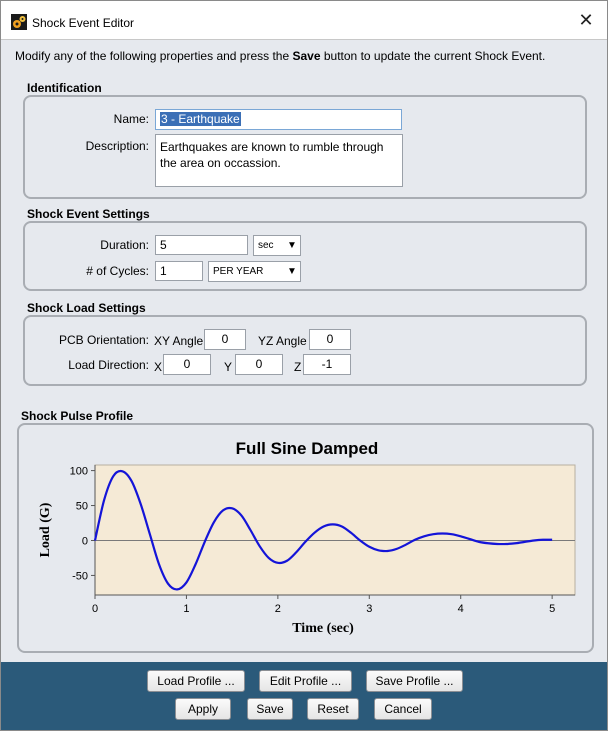 The image size is (608, 731). I want to click on y-tick-label: 0, so click(85, 541).